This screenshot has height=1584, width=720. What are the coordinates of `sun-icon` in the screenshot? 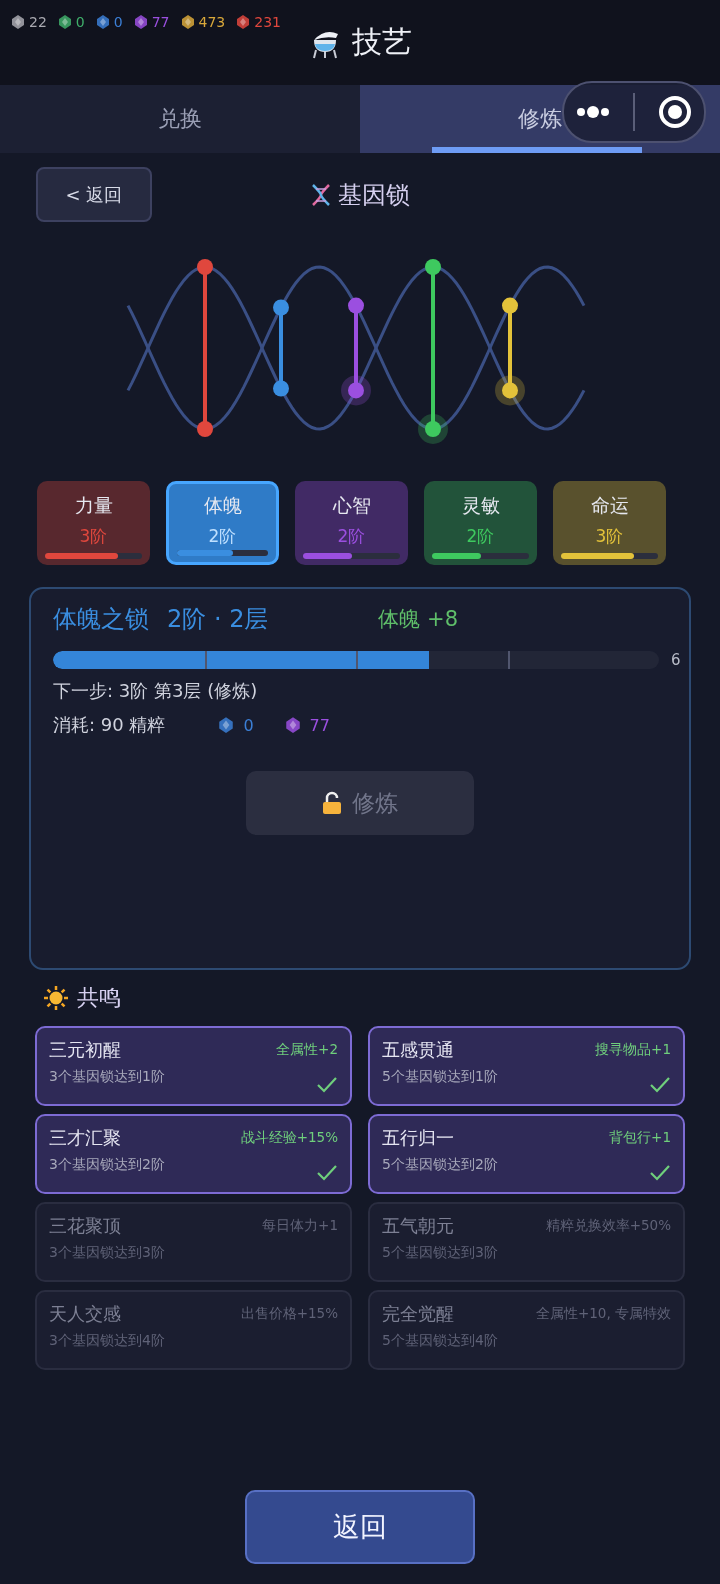 It's located at (56, 998).